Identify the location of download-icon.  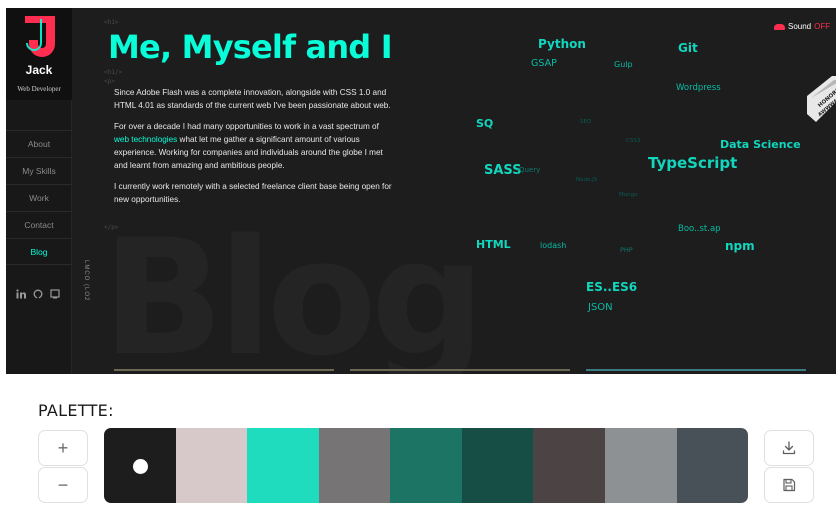
(789, 448).